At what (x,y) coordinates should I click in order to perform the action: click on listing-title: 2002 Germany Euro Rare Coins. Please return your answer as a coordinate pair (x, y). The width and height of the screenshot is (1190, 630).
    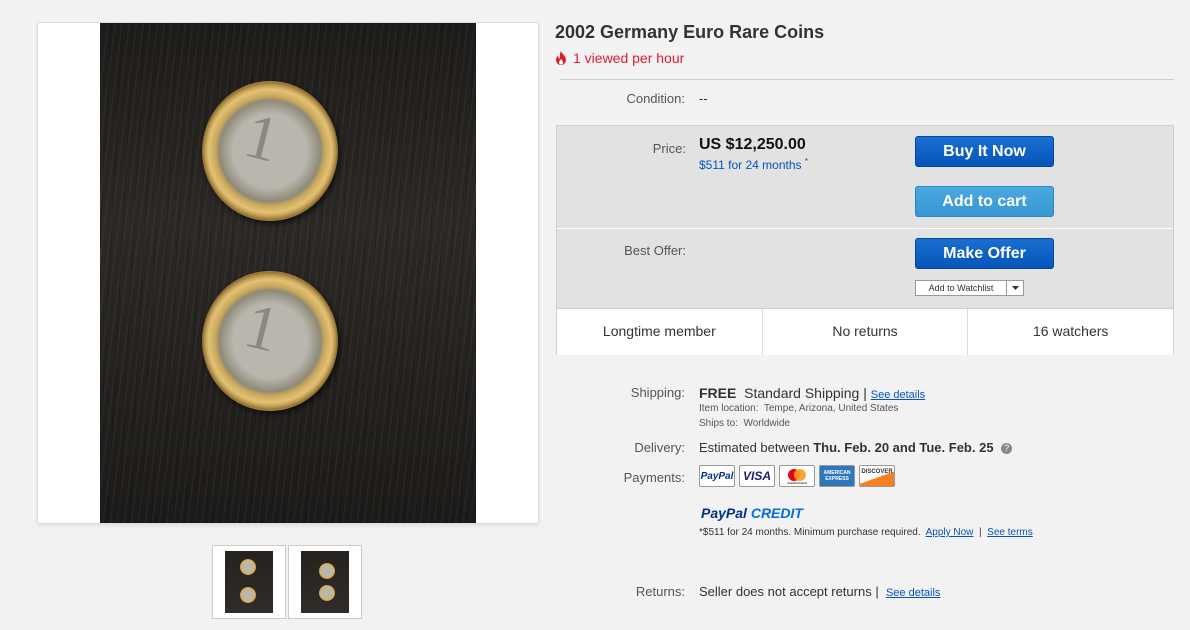
    Looking at the image, I should click on (690, 32).